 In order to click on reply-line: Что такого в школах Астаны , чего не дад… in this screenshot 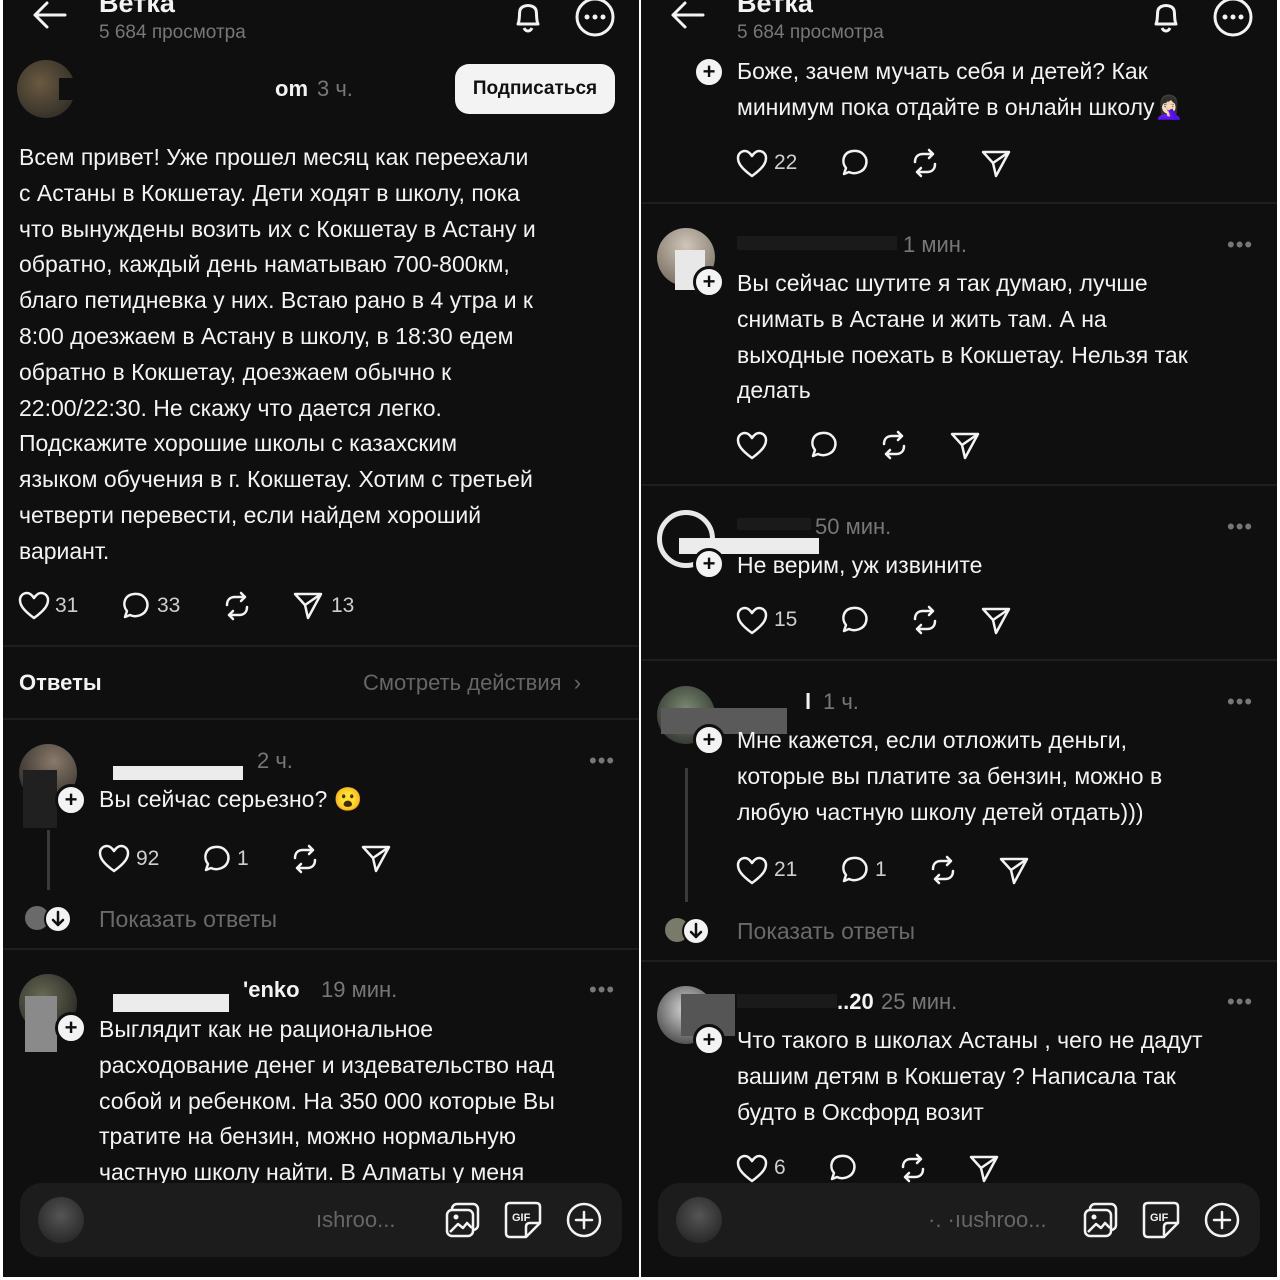, I will do `click(970, 1040)`.